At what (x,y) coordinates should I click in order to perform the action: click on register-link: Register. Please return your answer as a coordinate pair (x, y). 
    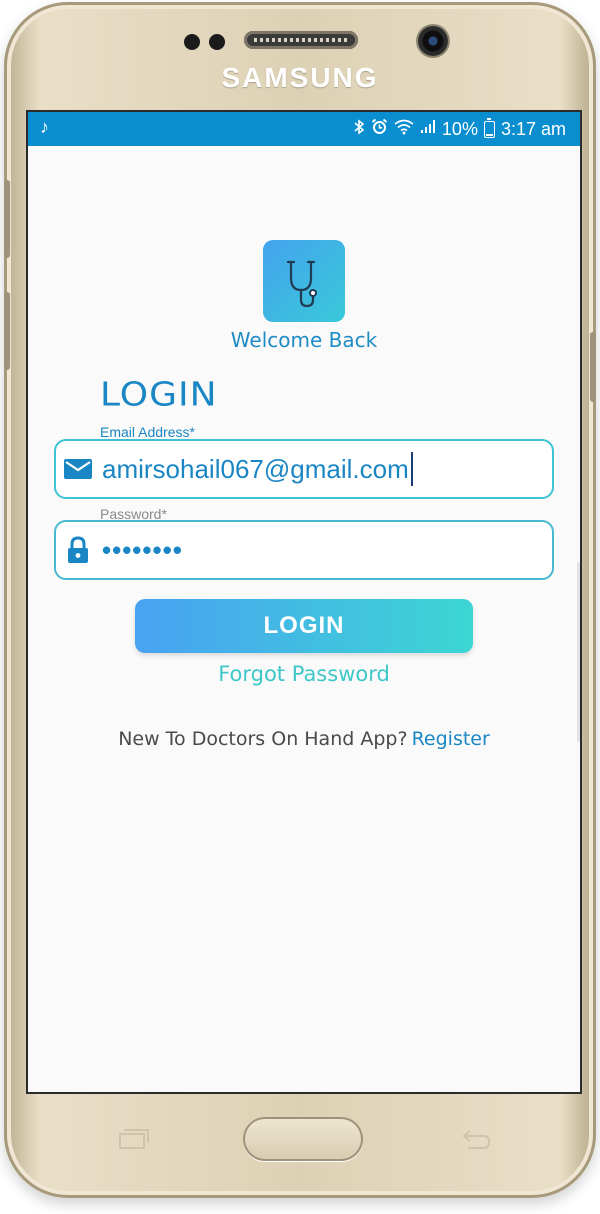
    Looking at the image, I should click on (451, 739).